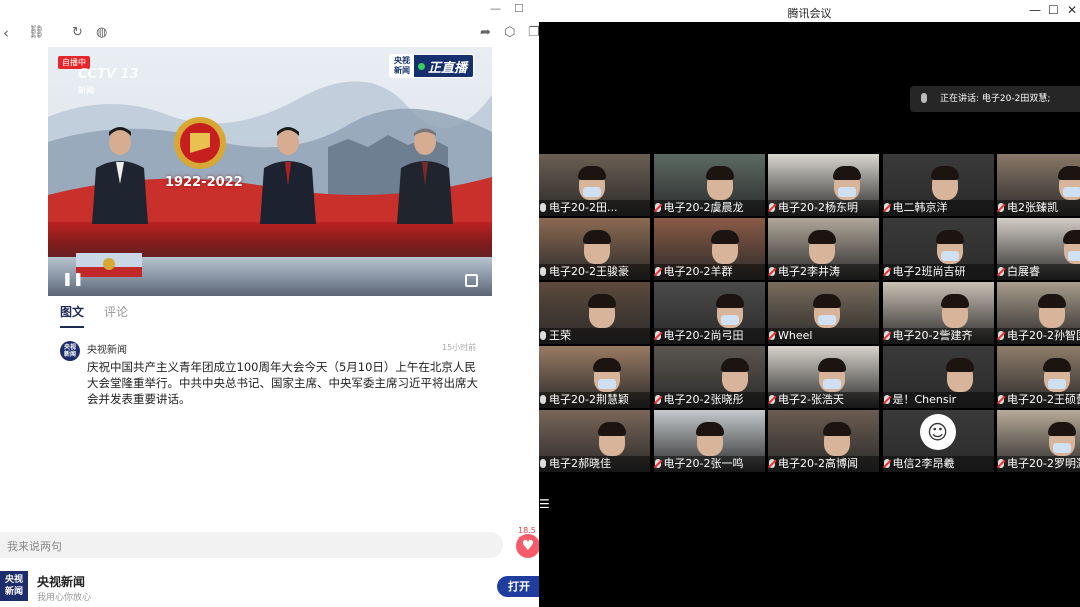 The width and height of the screenshot is (1080, 607). I want to click on participant-tile: 电子20-2尚弓田, so click(709, 313).